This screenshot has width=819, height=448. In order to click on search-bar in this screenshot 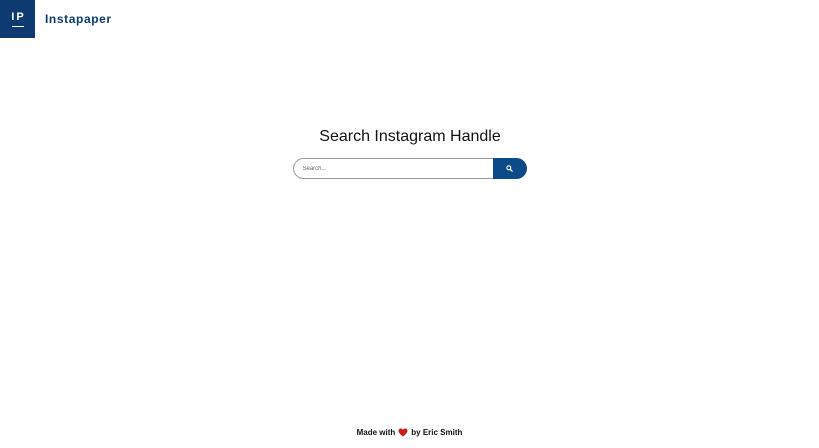, I will do `click(409, 168)`.